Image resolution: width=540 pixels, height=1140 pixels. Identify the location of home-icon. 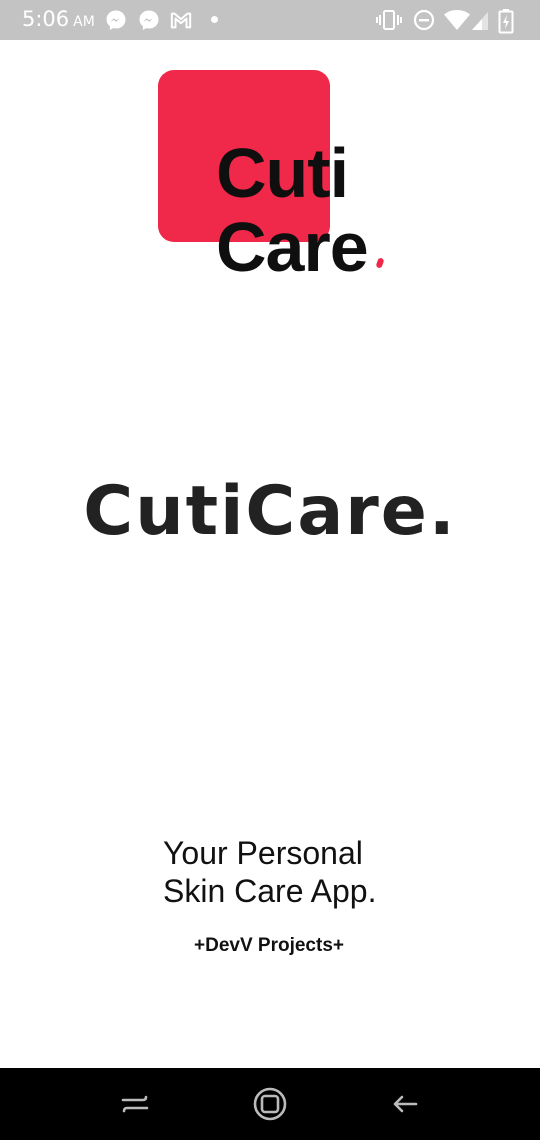
(270, 1104).